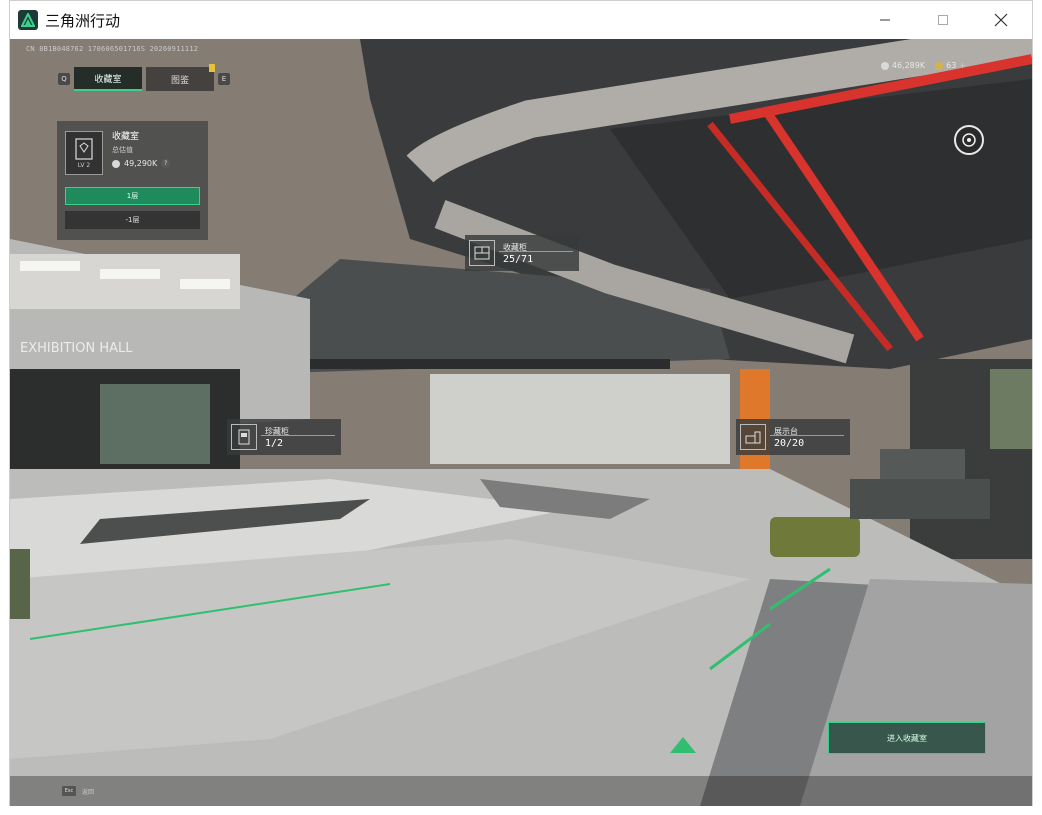 The width and height of the screenshot is (1042, 815). Describe the element at coordinates (84, 165) in the screenshot. I see `room-level: LV 2` at that location.